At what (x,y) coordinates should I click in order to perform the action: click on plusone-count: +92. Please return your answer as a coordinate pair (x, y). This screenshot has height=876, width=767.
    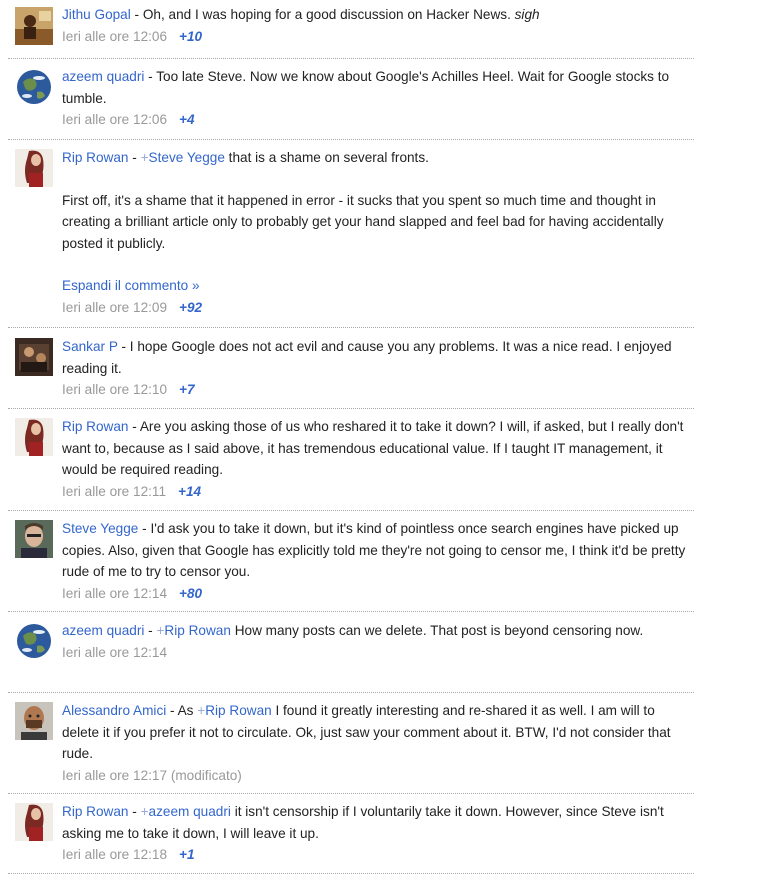
    Looking at the image, I should click on (190, 307).